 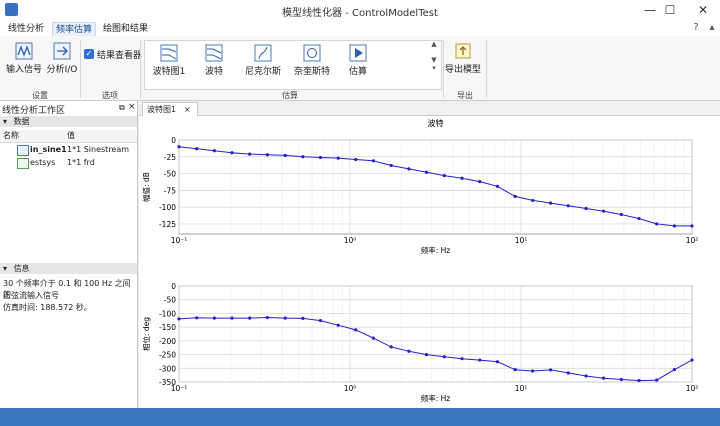 What do you see at coordinates (68, 136) in the screenshot?
I see `table-header: 名称 值` at bounding box center [68, 136].